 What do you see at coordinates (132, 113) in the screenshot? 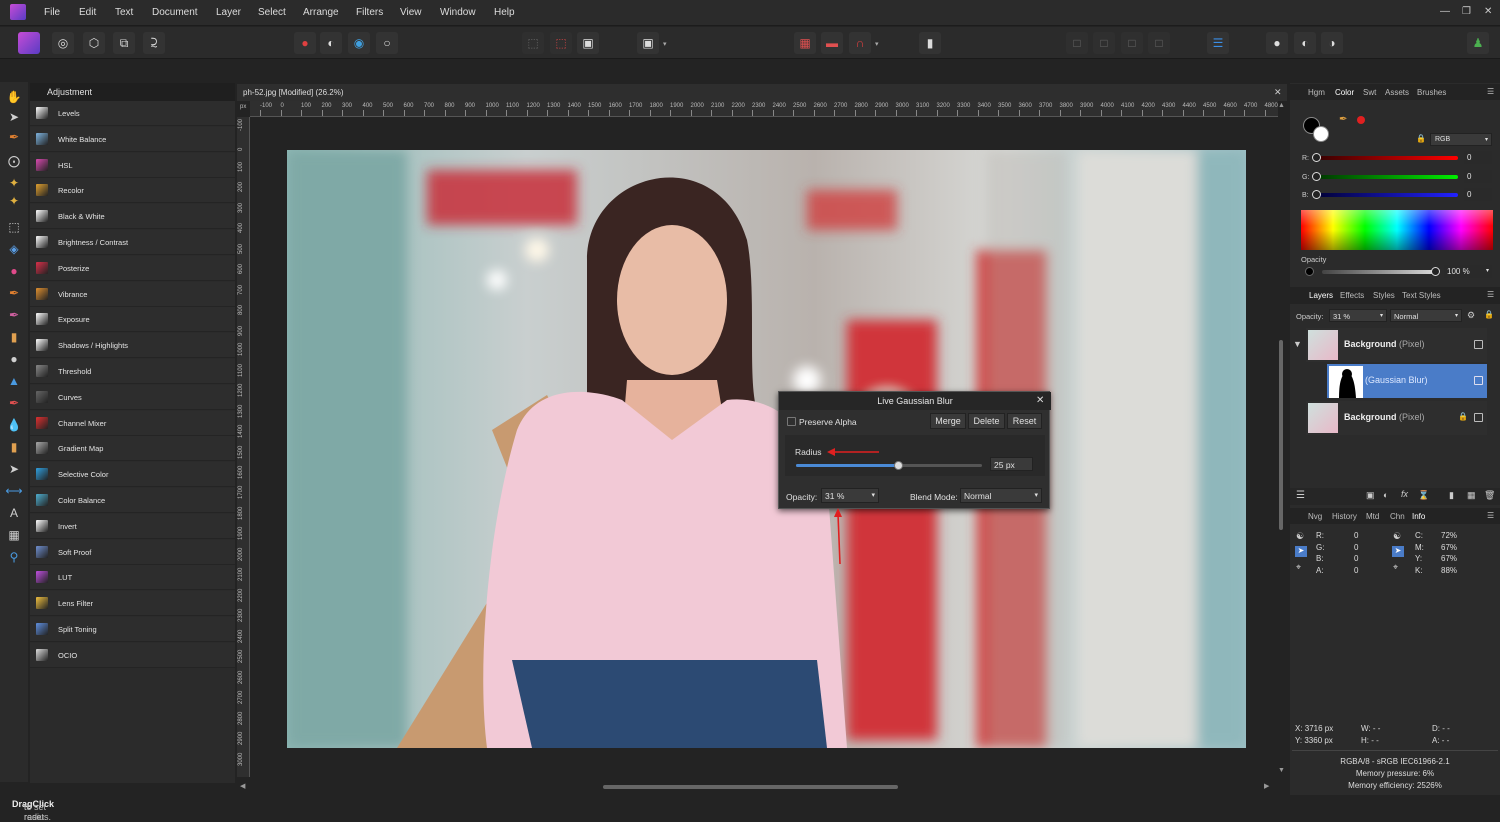
I see `adjustment-item: Levels` at bounding box center [132, 113].